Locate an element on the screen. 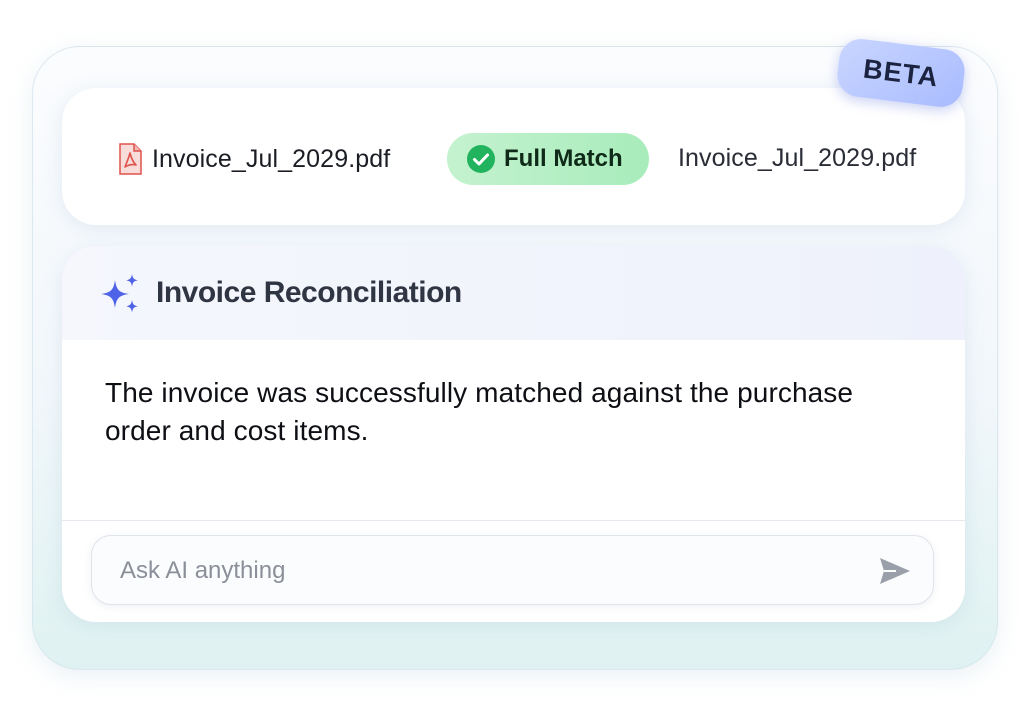  ask-ai-placeholder: Ask AI anything is located at coordinates (203, 570).